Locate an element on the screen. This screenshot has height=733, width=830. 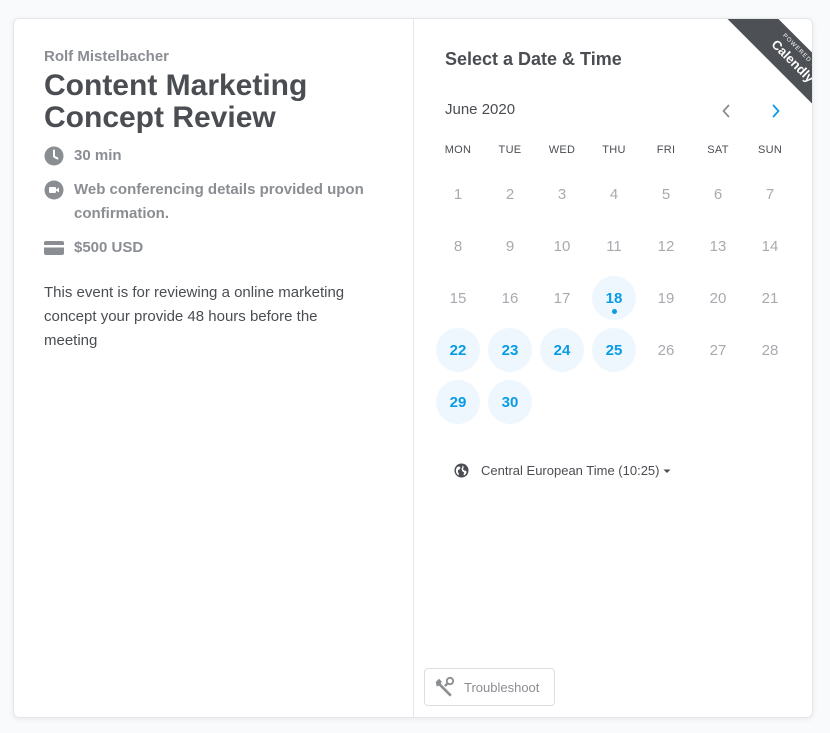
event-title: Content Marketing Concept Review is located at coordinates (176, 101).